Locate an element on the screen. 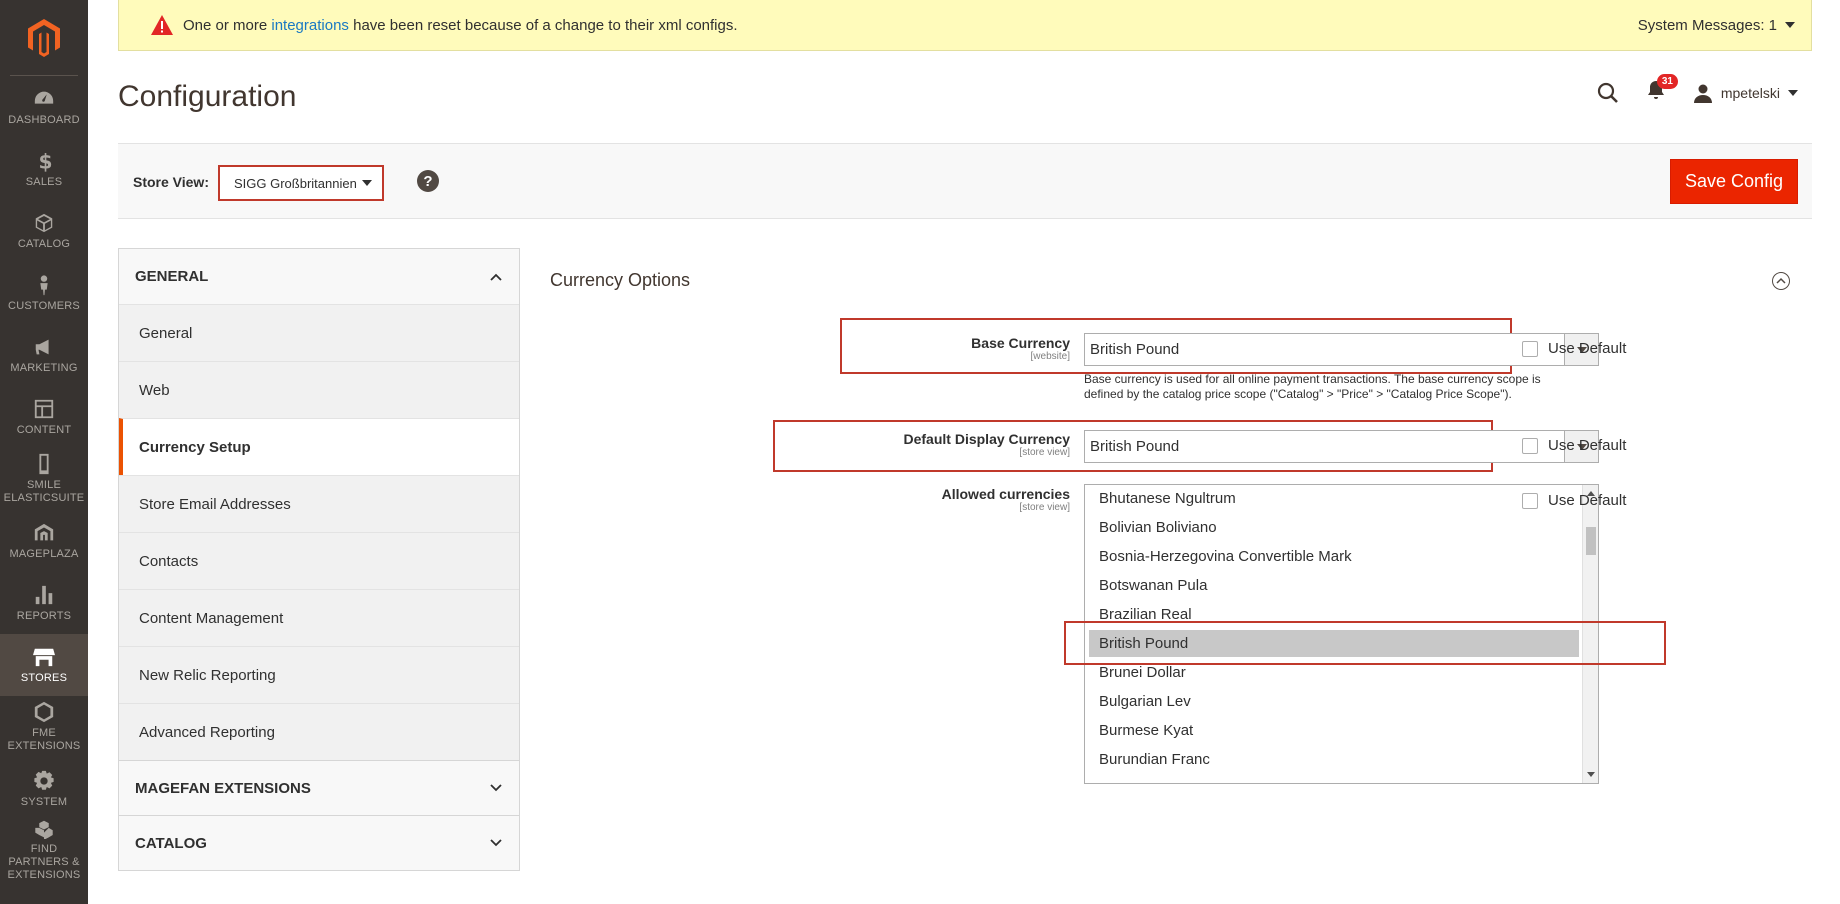  allowed-currencies-label-text: Allowed currencies is located at coordinates (1005, 494).